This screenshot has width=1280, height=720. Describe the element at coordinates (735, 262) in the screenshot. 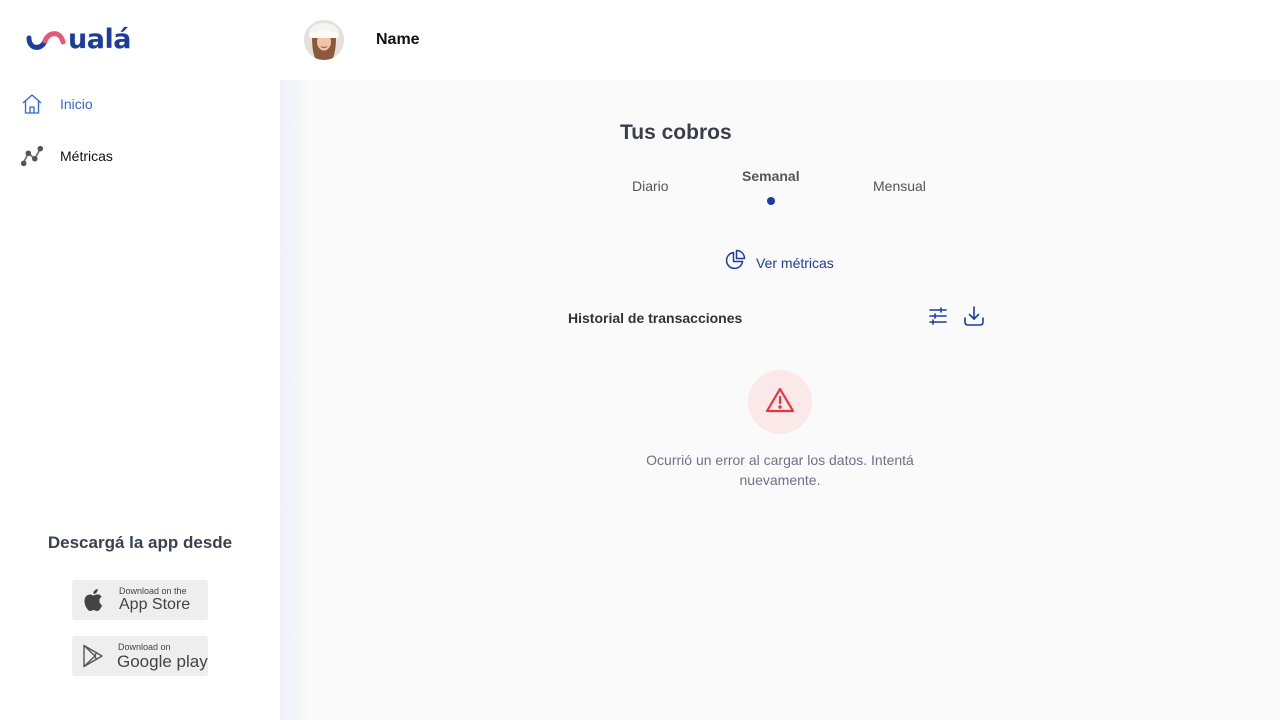

I see `pie-chart-icon` at that location.